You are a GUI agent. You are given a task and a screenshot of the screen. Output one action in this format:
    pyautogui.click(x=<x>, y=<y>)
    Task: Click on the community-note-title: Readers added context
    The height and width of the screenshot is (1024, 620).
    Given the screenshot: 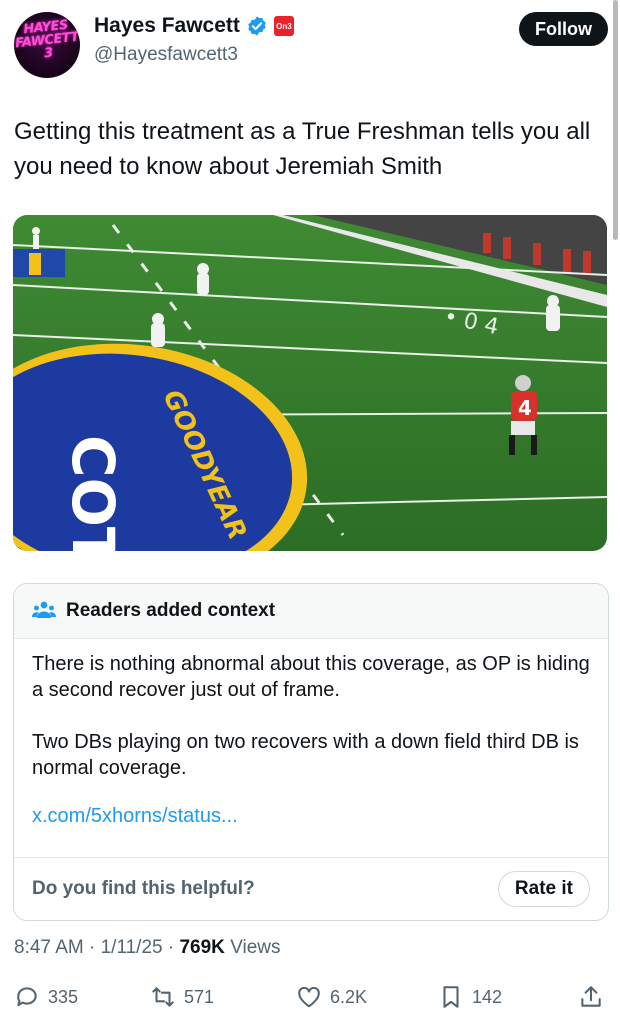 What is the action you would take?
    pyautogui.click(x=171, y=610)
    